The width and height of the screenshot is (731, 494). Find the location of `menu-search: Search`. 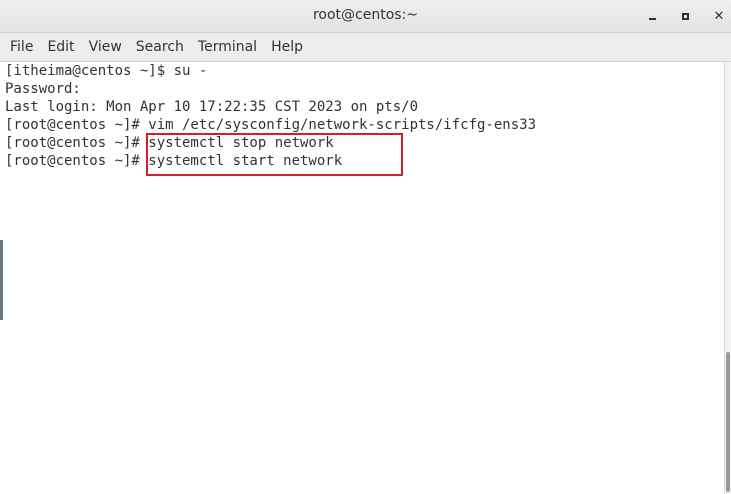

menu-search: Search is located at coordinates (160, 47).